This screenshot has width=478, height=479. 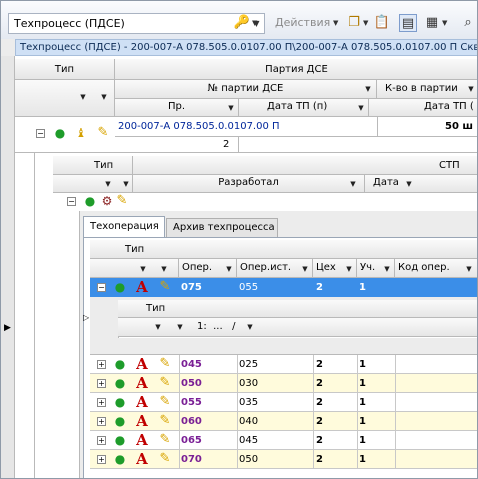 What do you see at coordinates (302, 22) in the screenshot?
I see `actions-menu: Действия` at bounding box center [302, 22].